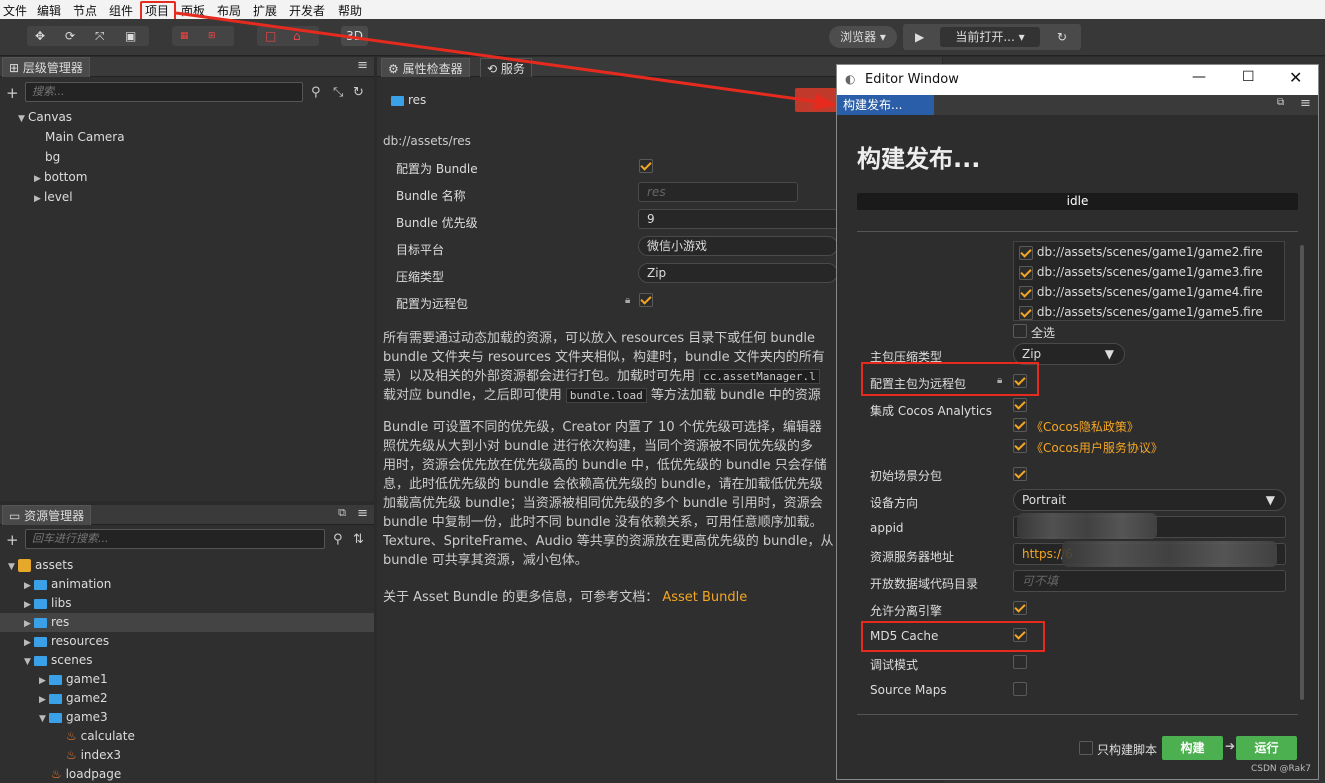 The height and width of the screenshot is (783, 1325). What do you see at coordinates (1281, 769) in the screenshot?
I see `watermark: CSDN @Rak7` at bounding box center [1281, 769].